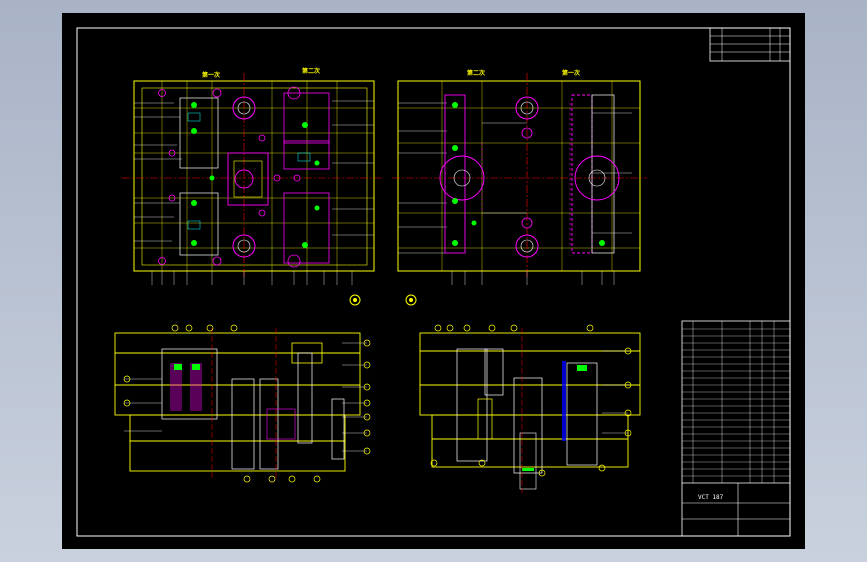  Describe the element at coordinates (252, 176) in the screenshot. I see `plan-view-left: 第一次 第二次` at that location.